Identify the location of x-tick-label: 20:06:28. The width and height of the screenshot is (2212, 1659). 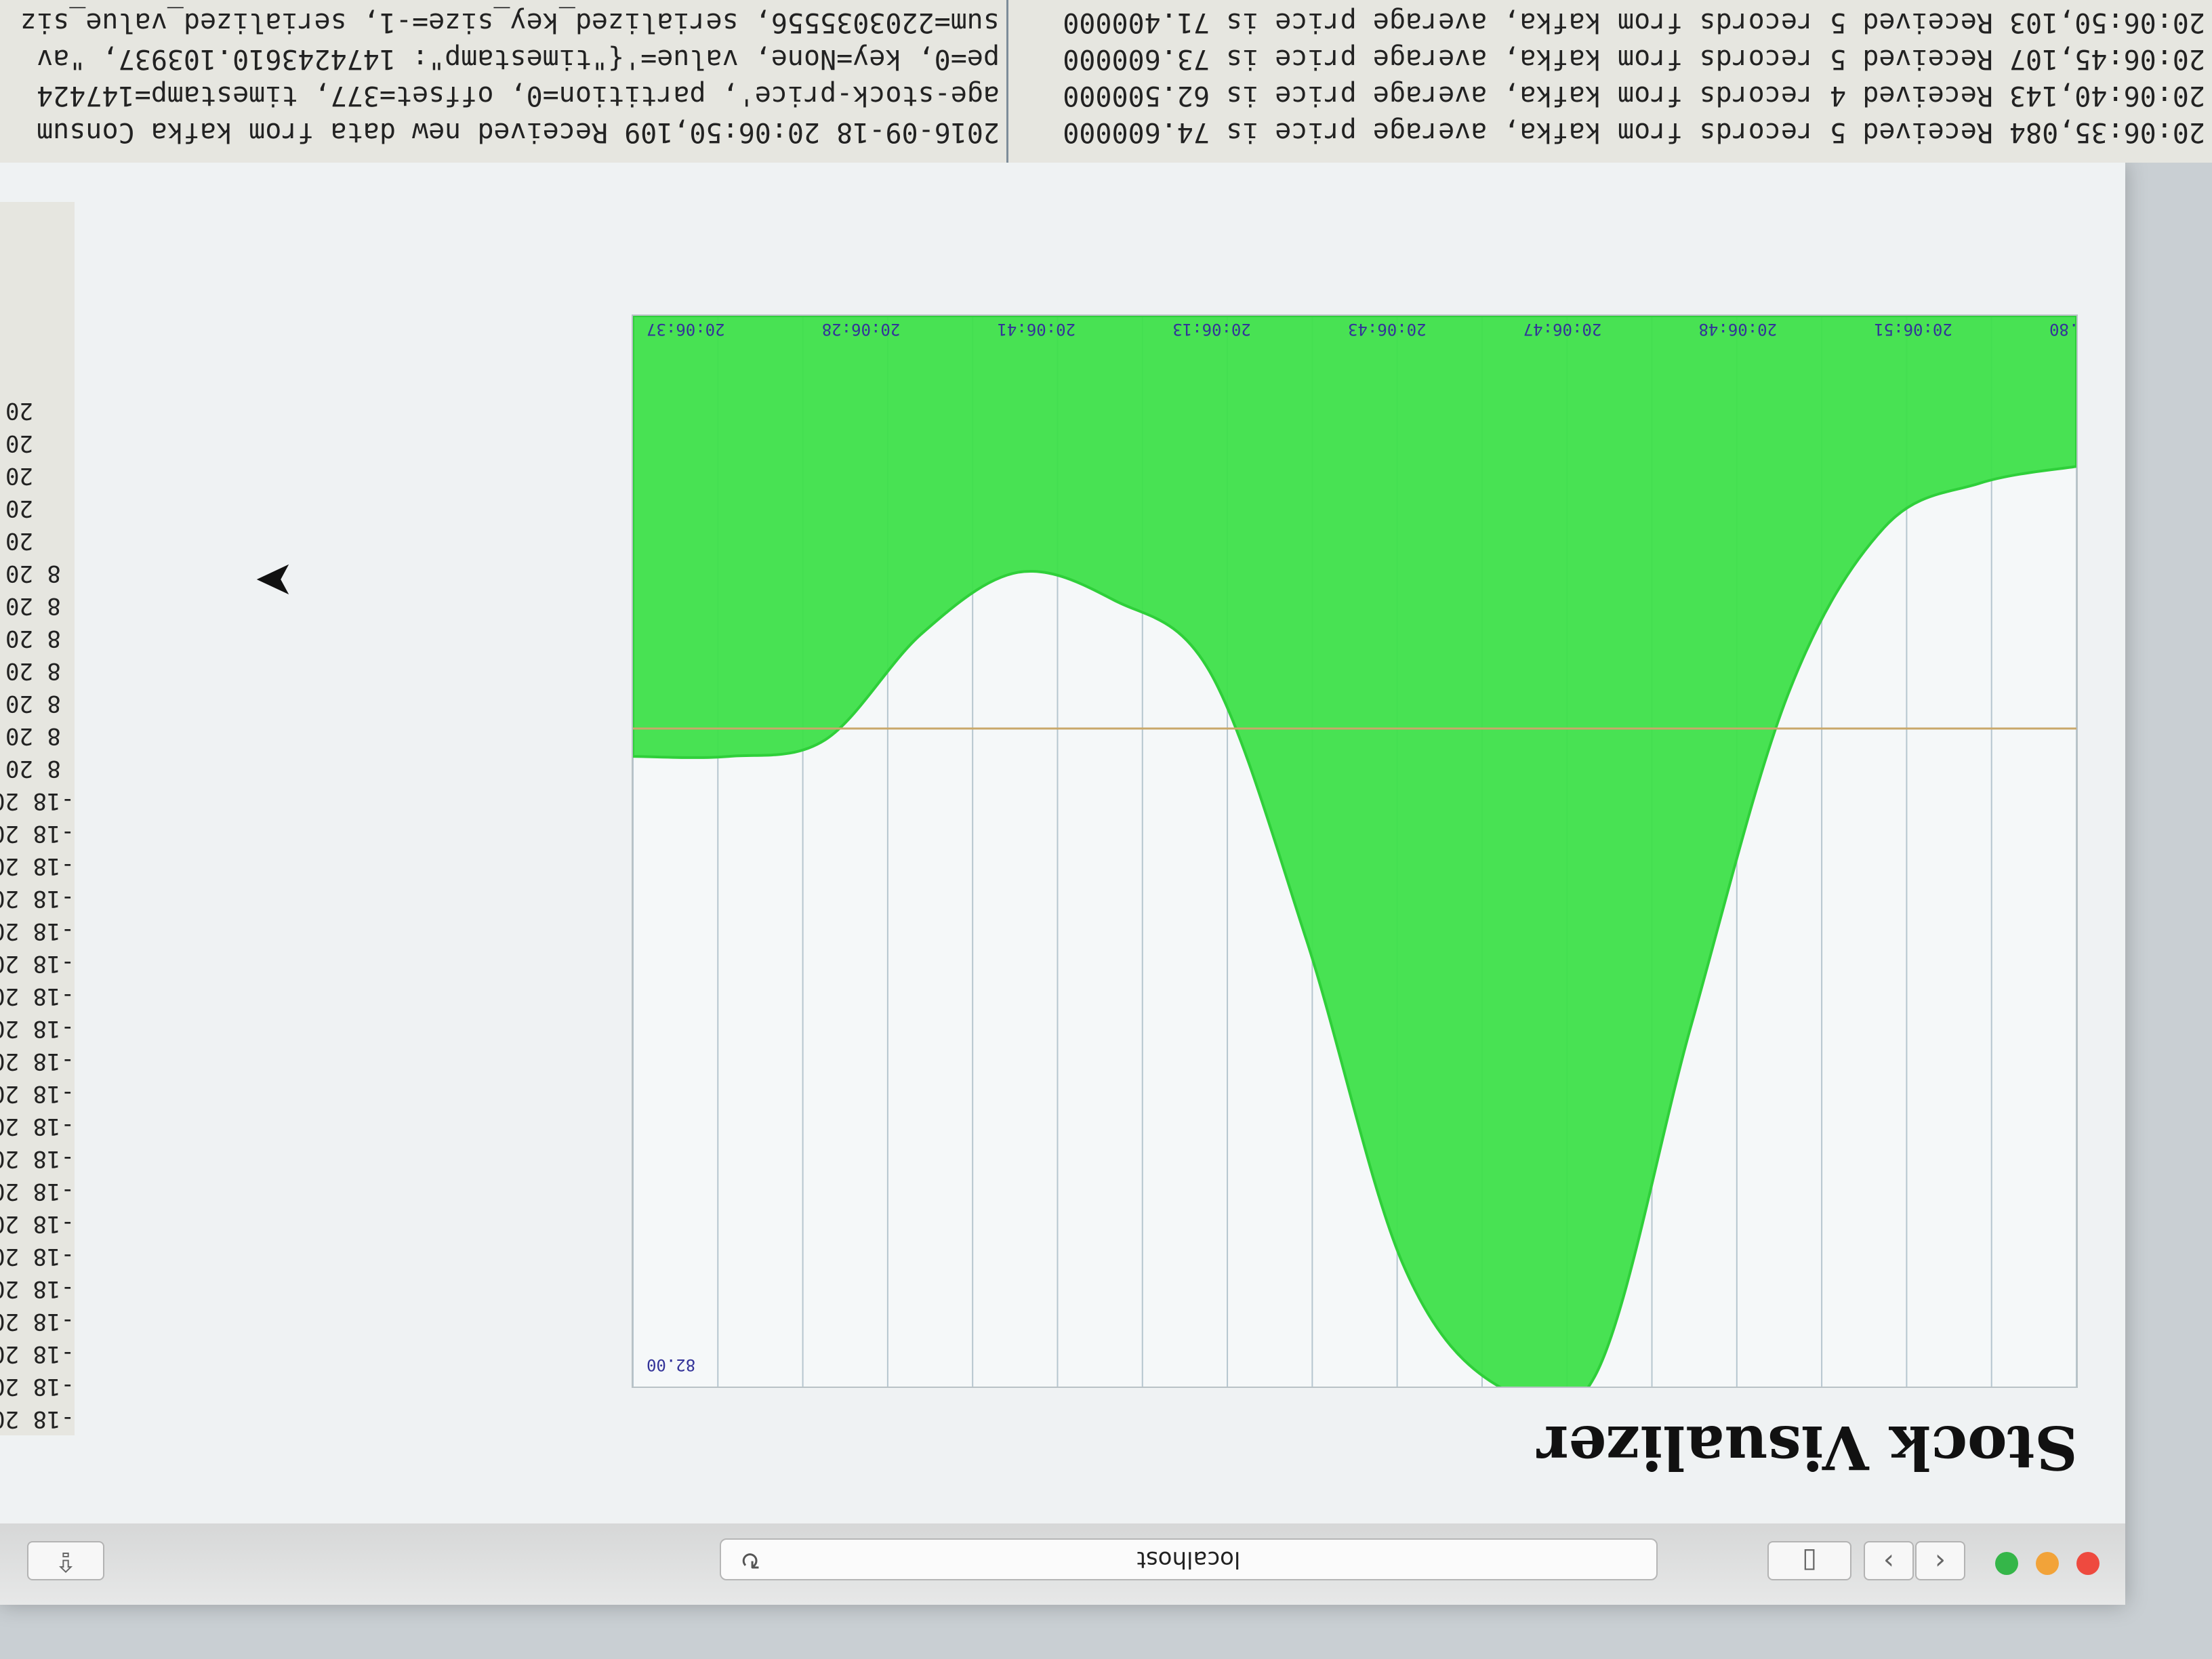
(862, 330).